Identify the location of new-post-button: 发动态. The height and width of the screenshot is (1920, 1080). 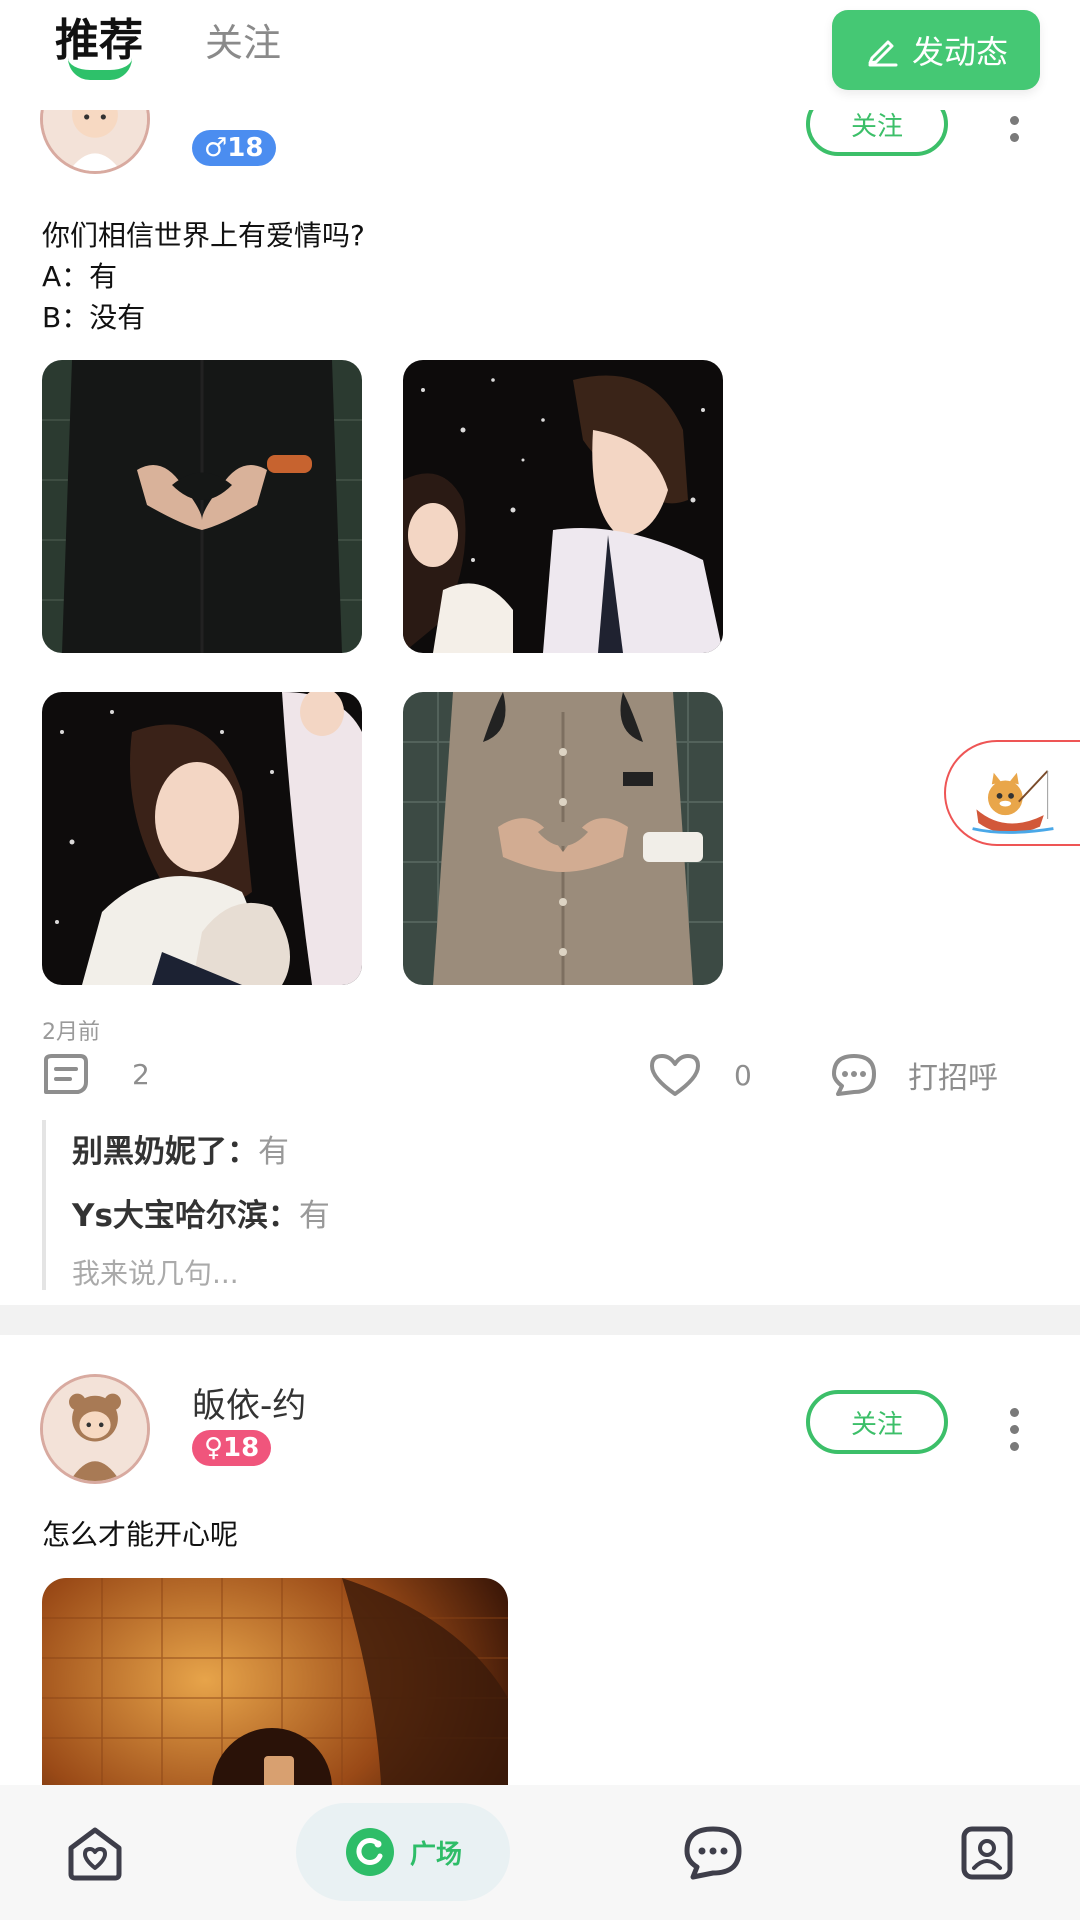
(936, 50).